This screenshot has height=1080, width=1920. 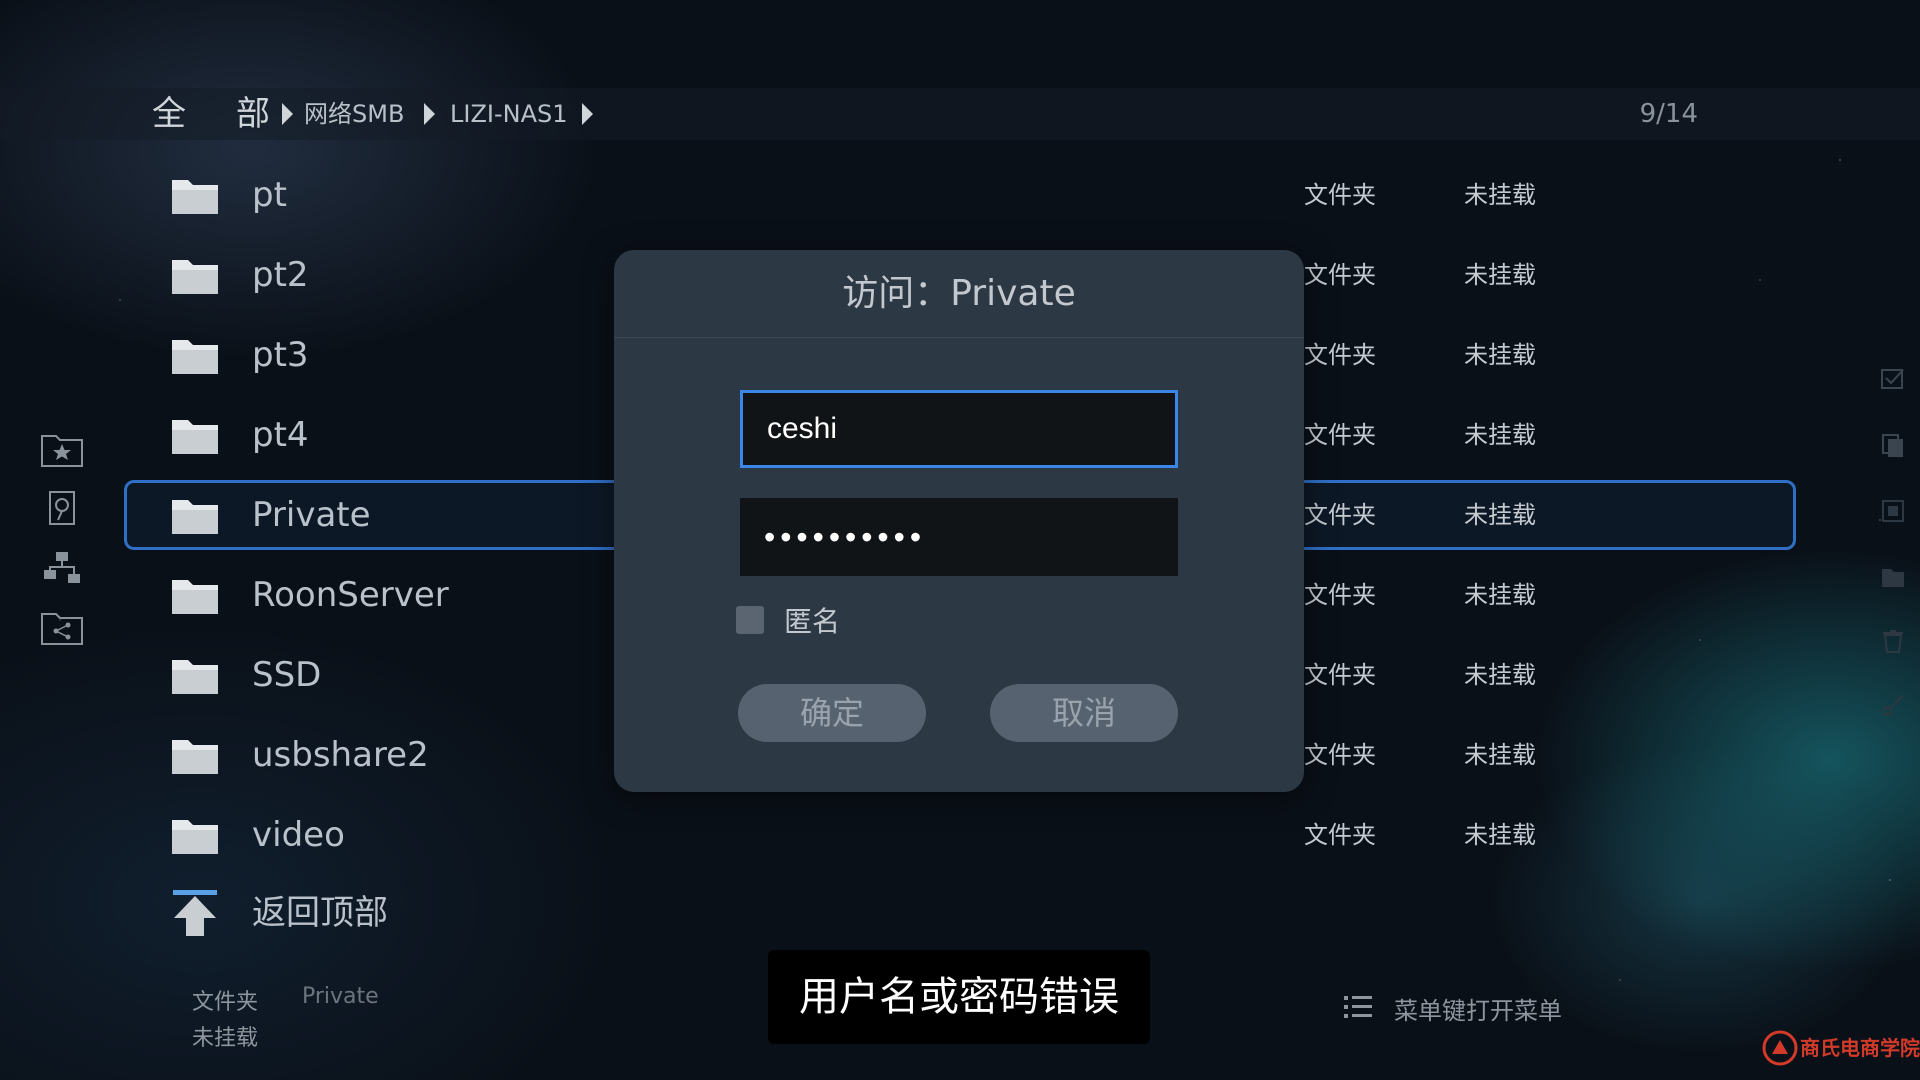 What do you see at coordinates (1893, 445) in the screenshot?
I see `copy-icon` at bounding box center [1893, 445].